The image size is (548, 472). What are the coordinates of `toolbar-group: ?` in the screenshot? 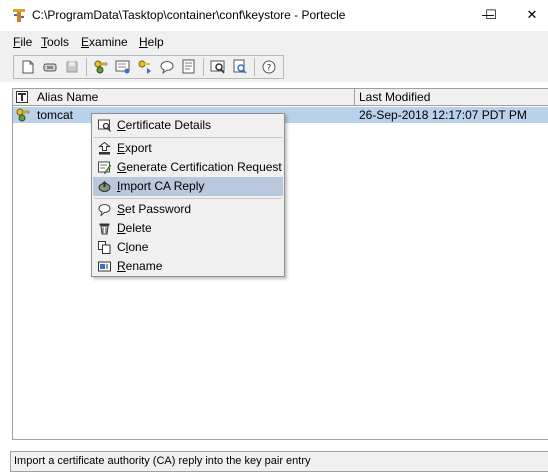 It's located at (148, 67).